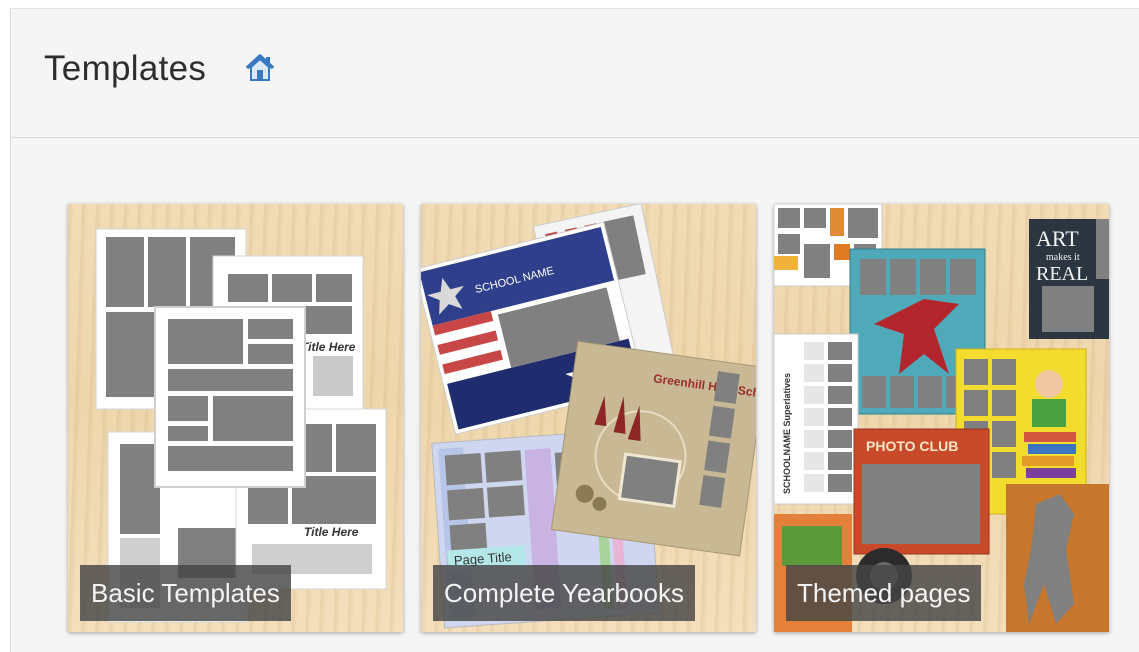 The height and width of the screenshot is (652, 1139). What do you see at coordinates (331, 532) in the screenshot?
I see `thumb-title-text-2: Title Here` at bounding box center [331, 532].